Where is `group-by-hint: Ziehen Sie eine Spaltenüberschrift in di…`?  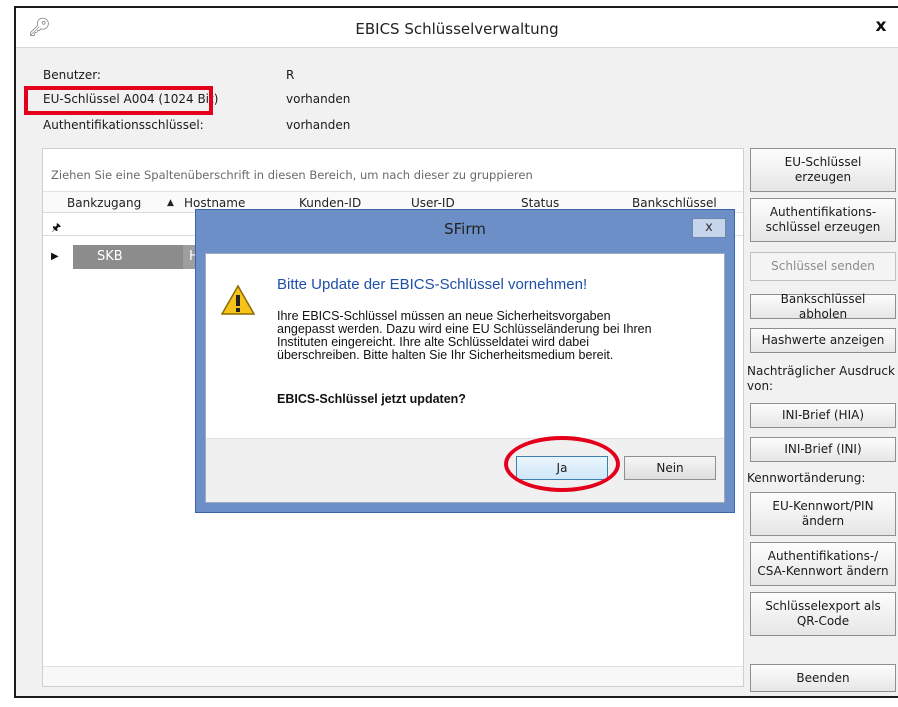 group-by-hint: Ziehen Sie eine Spaltenüberschrift in di… is located at coordinates (292, 175).